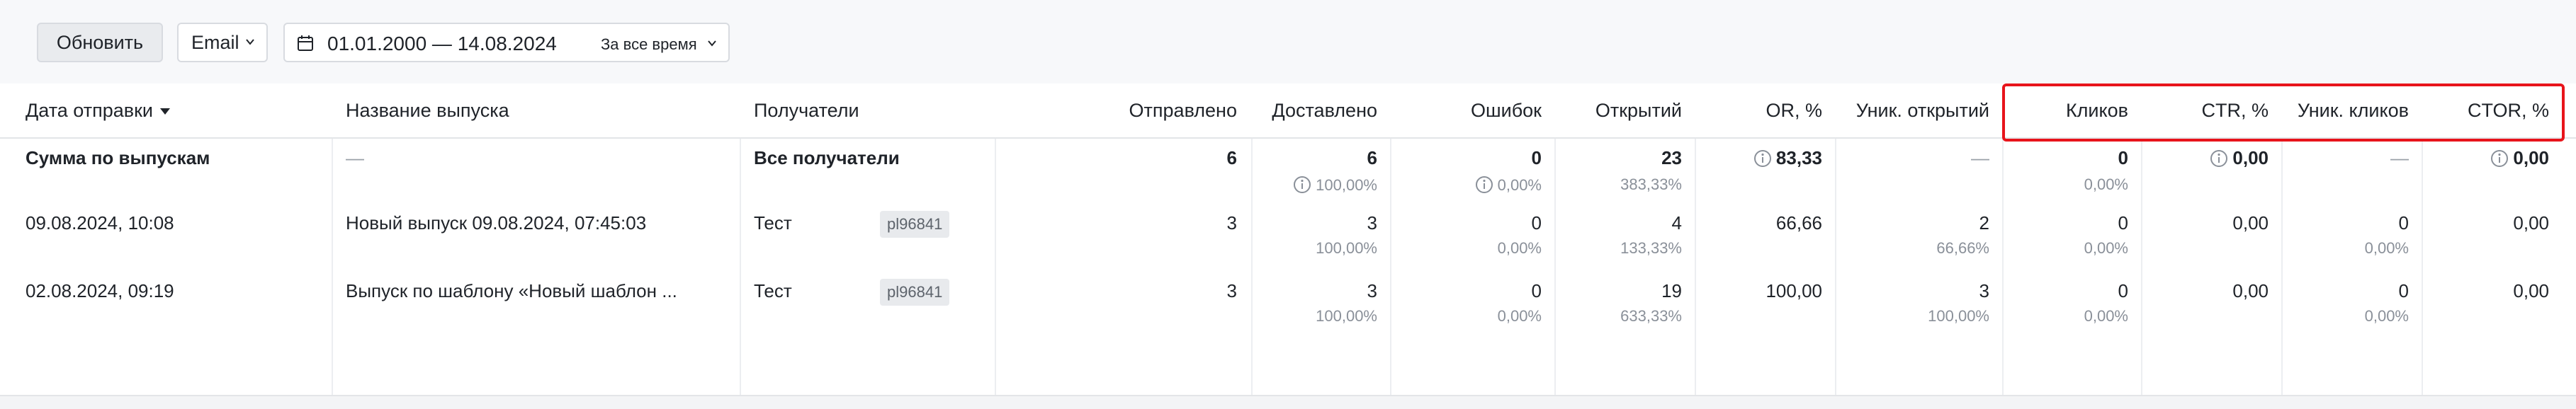 The image size is (2576, 409). Describe the element at coordinates (2485, 110) in the screenshot. I see `header-ctor: CTOR, %` at that location.